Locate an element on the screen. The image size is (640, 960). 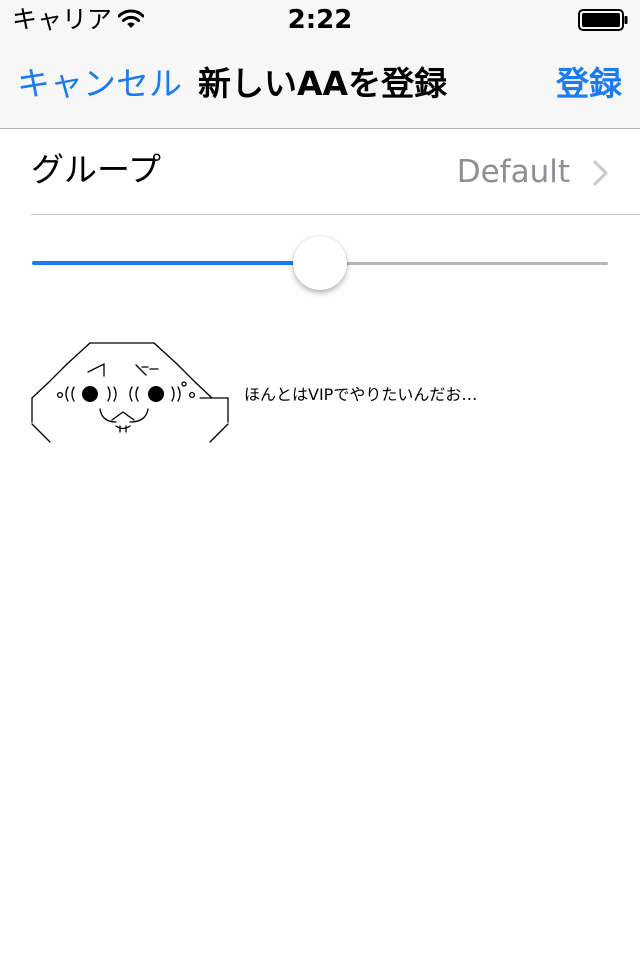
status-bar: キャリア 2:22 is located at coordinates (320, 20).